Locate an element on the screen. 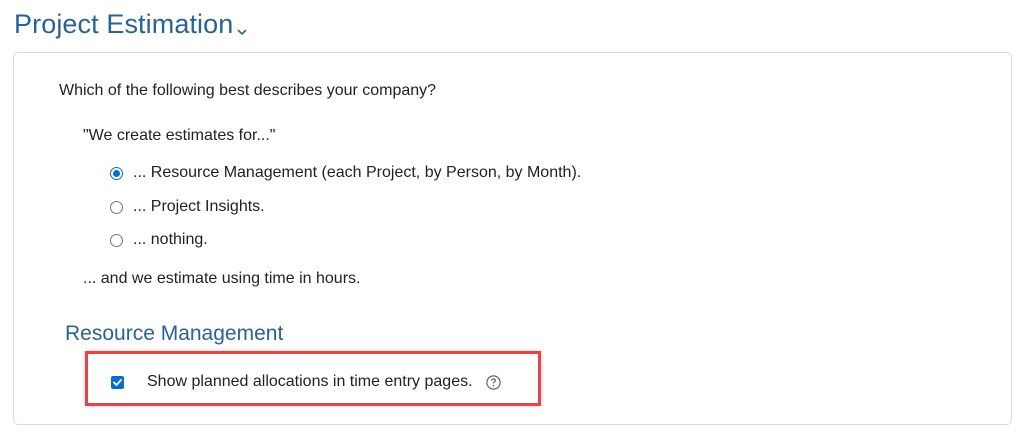 This screenshot has width=1022, height=434. radio-label: ... Project Insights. is located at coordinates (199, 206).